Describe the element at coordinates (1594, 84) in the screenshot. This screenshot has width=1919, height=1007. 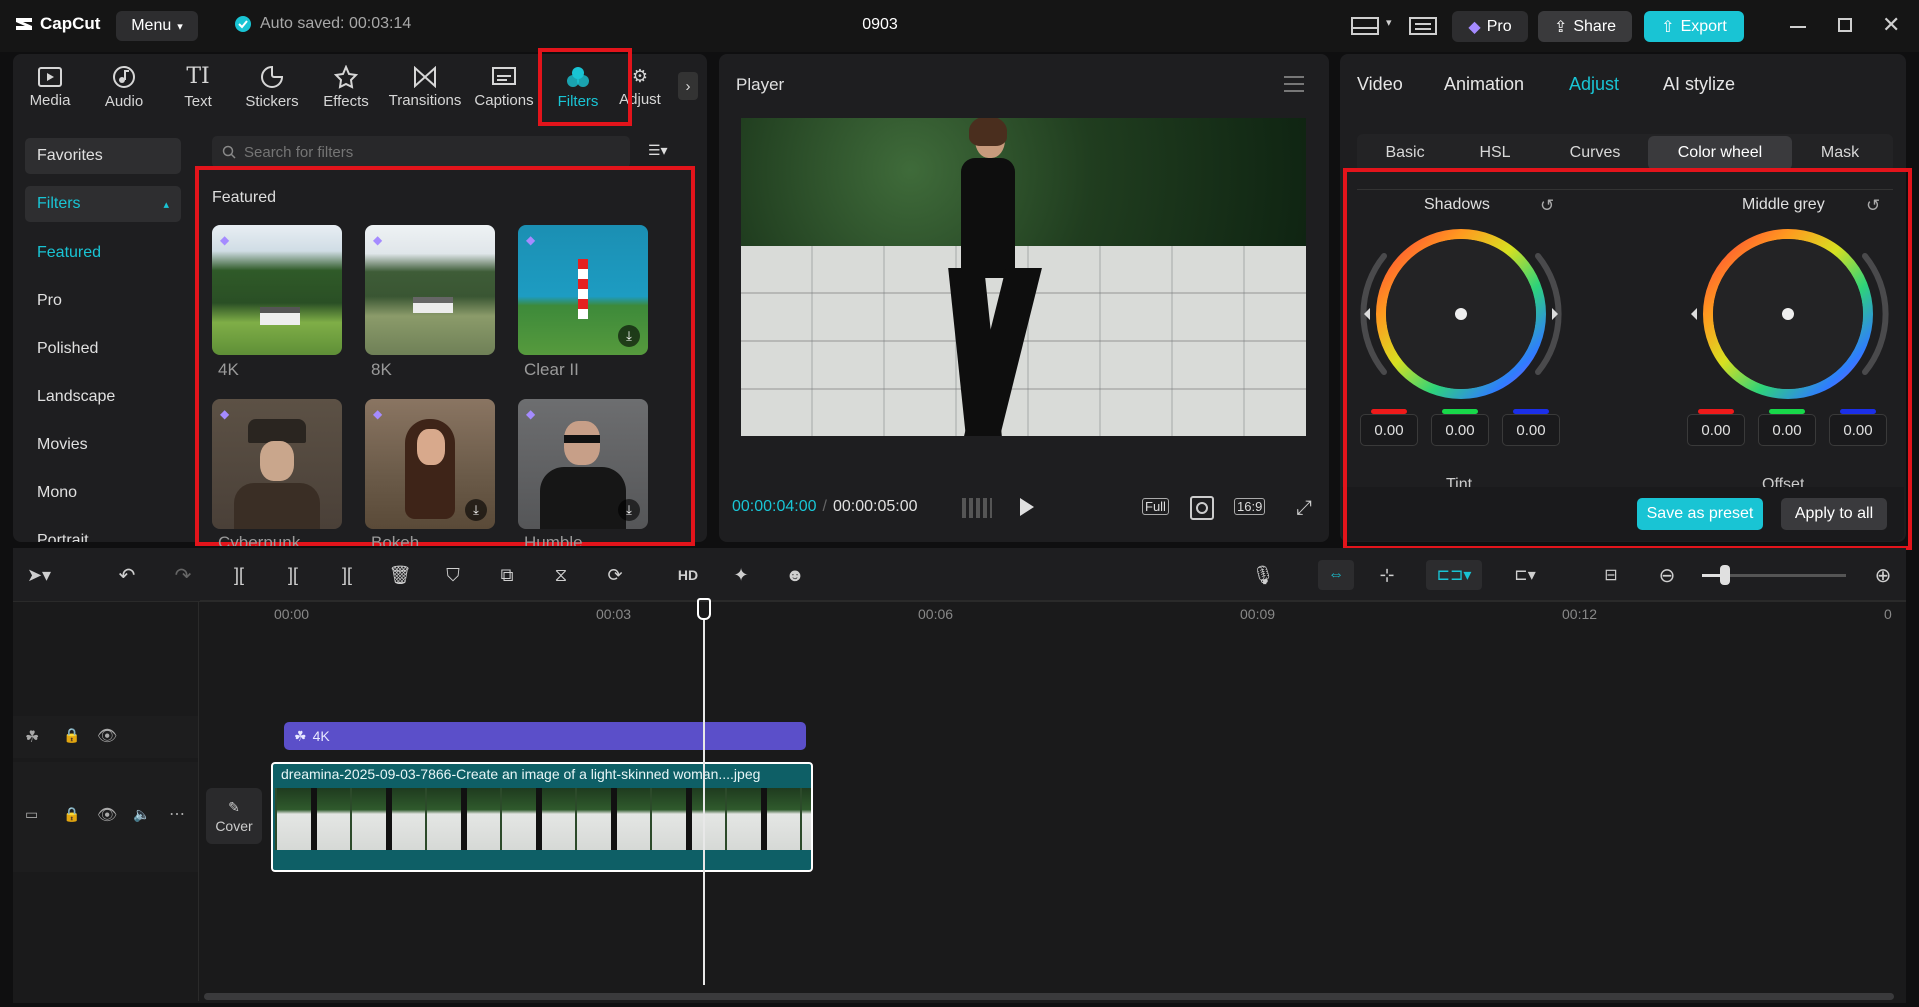
I see `tab-adjust: Adjust` at that location.